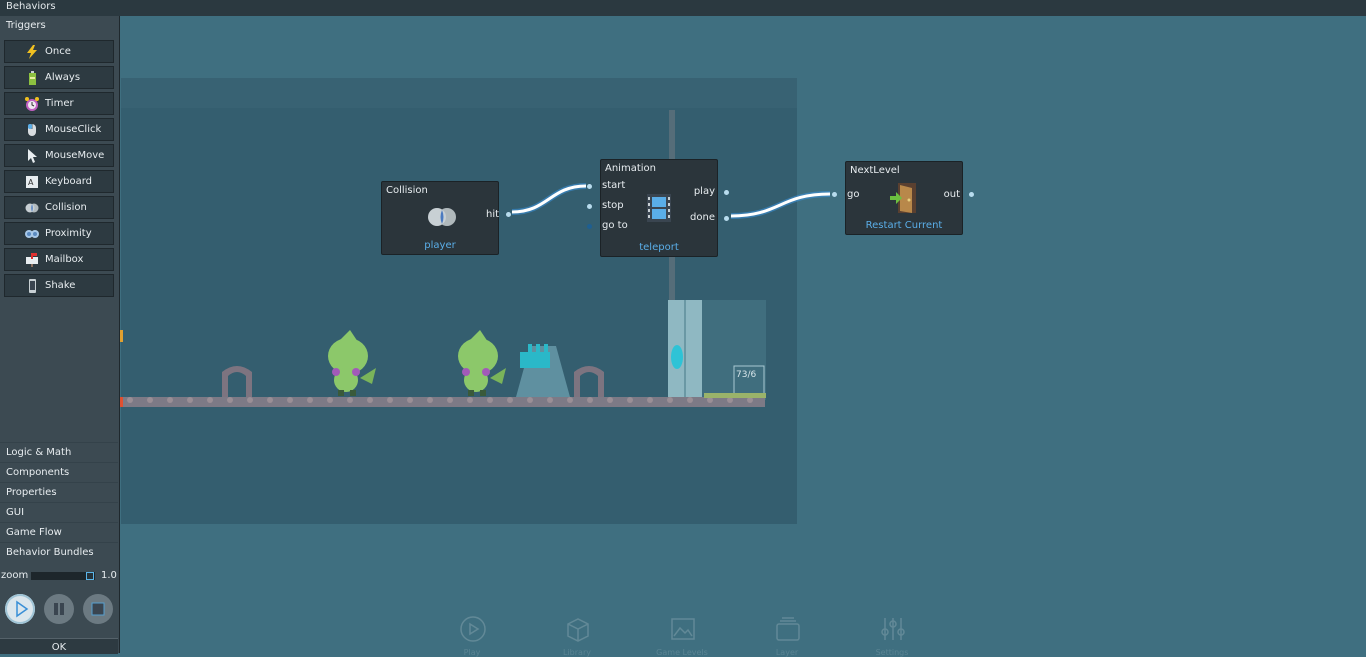 This screenshot has width=1366, height=657. I want to click on trigger-label: MouseClick, so click(73, 129).